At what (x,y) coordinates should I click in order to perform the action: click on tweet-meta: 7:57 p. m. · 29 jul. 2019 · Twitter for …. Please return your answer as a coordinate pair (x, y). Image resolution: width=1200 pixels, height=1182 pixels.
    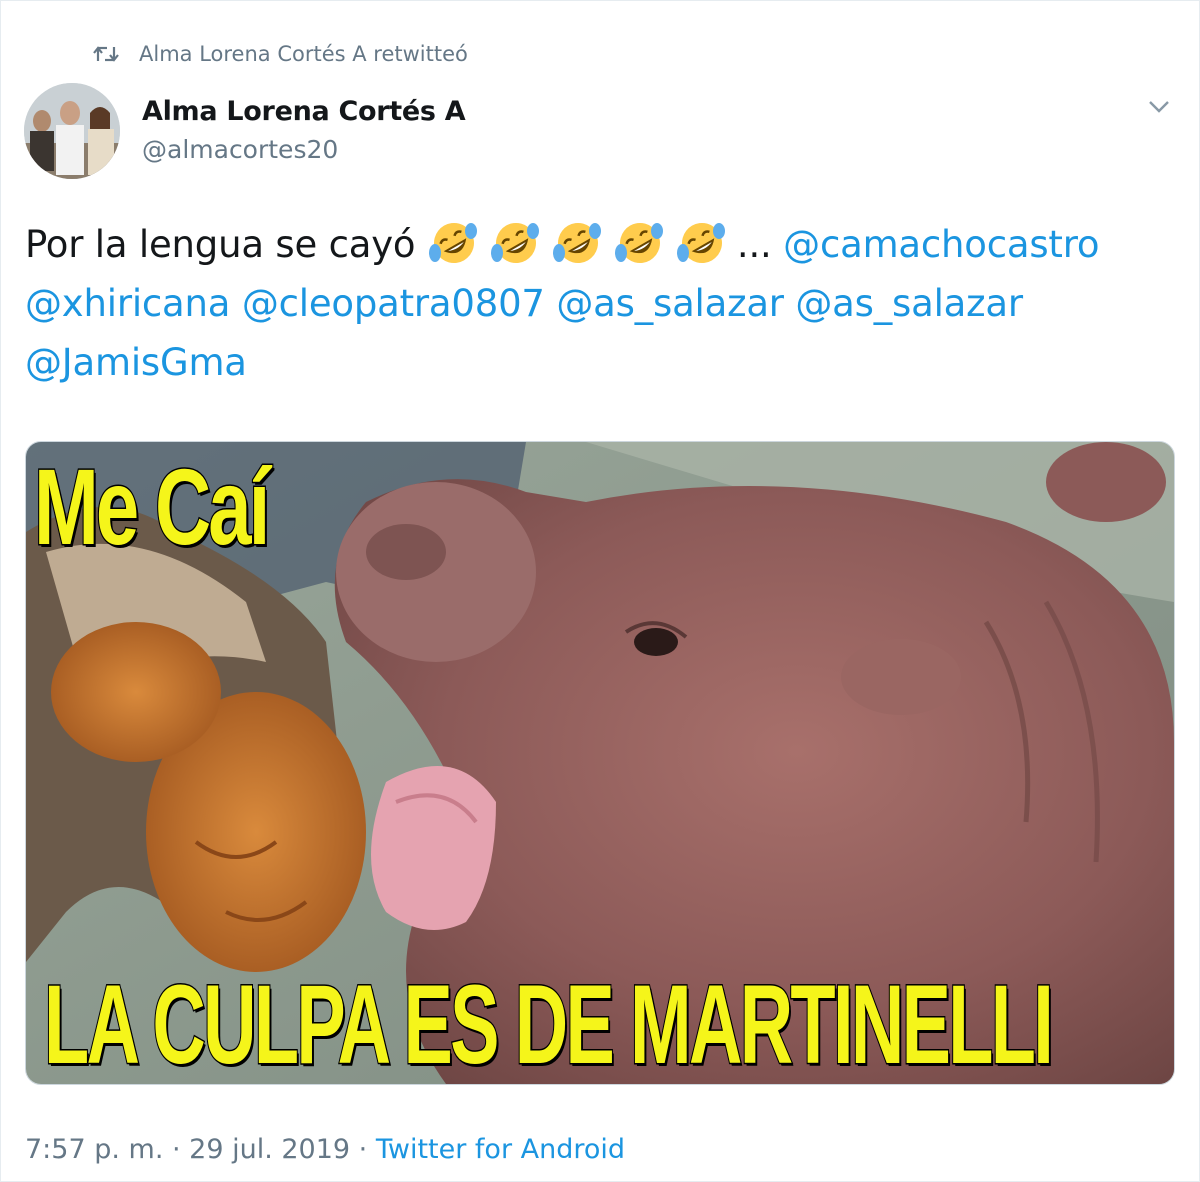
    Looking at the image, I should click on (325, 1149).